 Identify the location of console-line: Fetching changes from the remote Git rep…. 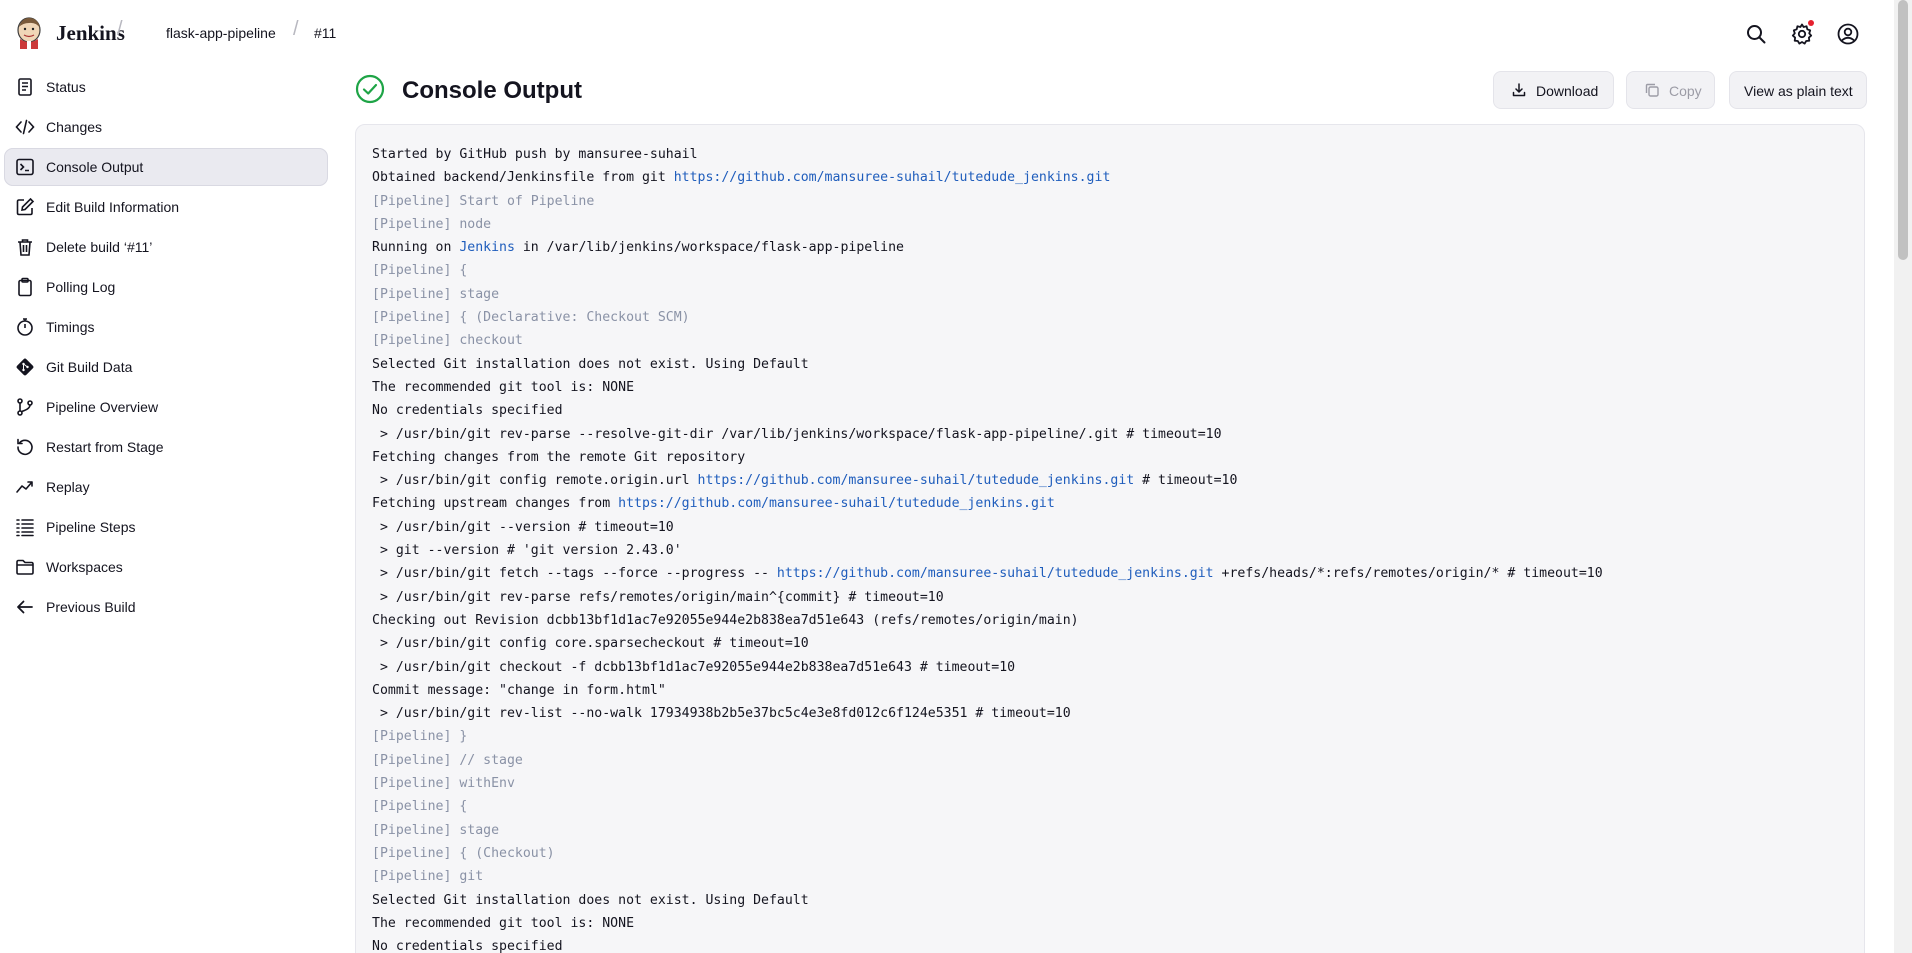
(987, 457).